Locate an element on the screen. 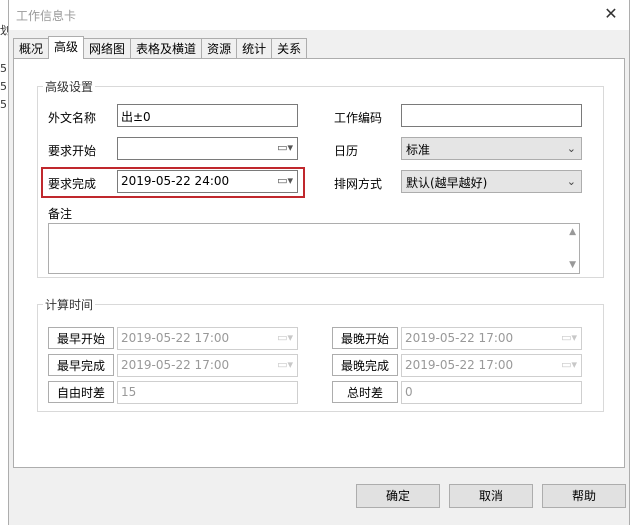  scheduling-label: 排网方式 is located at coordinates (358, 184).